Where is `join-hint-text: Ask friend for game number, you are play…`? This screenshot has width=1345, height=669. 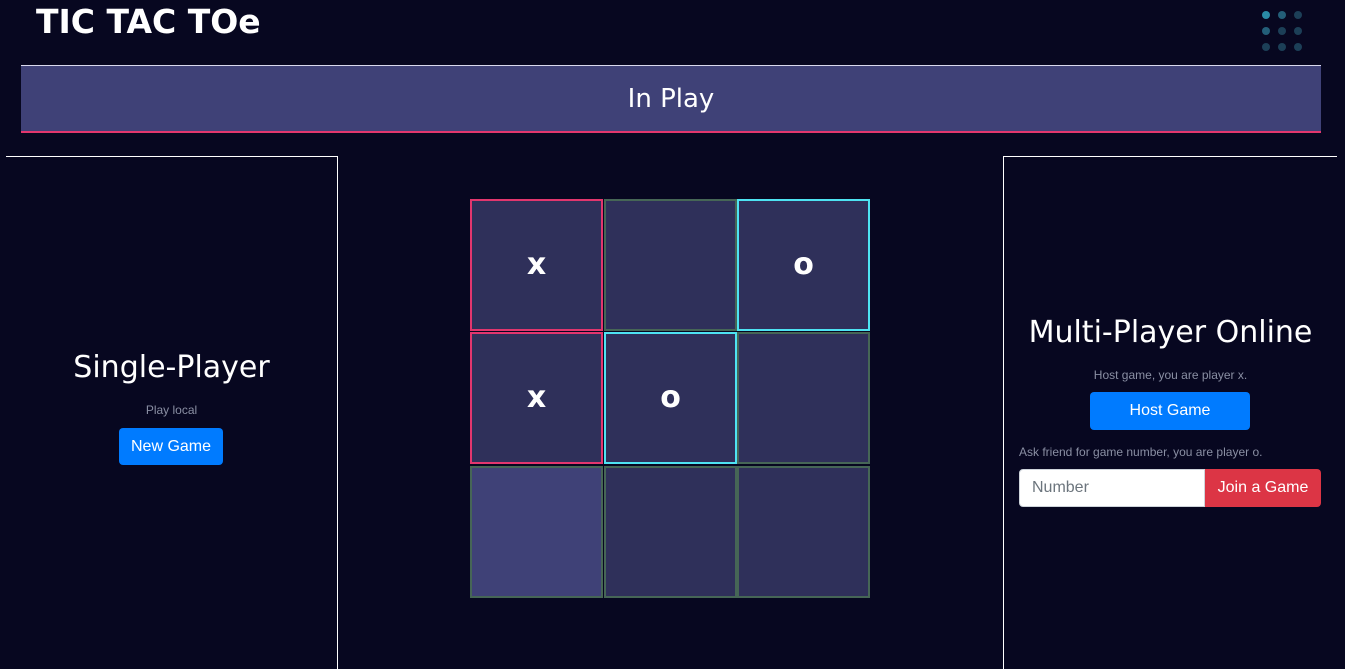
join-hint-text: Ask friend for game number, you are play… is located at coordinates (1141, 452).